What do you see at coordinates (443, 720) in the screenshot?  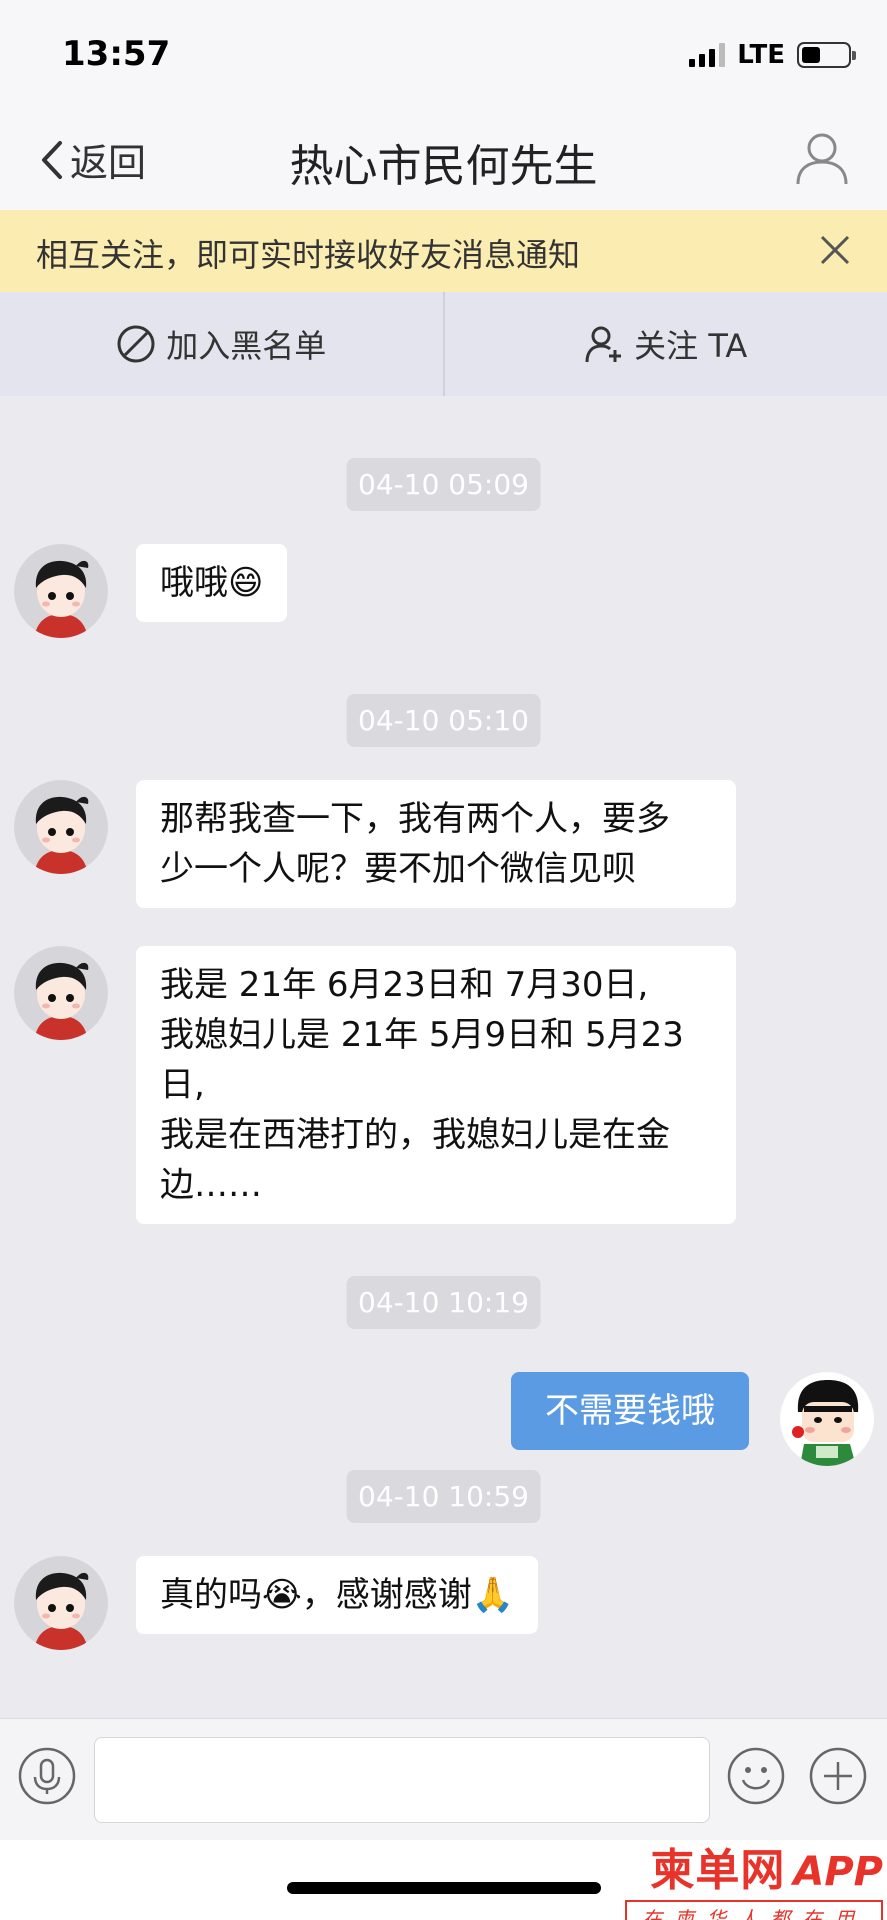 I see `message-timestamp: 04-10 05:10` at bounding box center [443, 720].